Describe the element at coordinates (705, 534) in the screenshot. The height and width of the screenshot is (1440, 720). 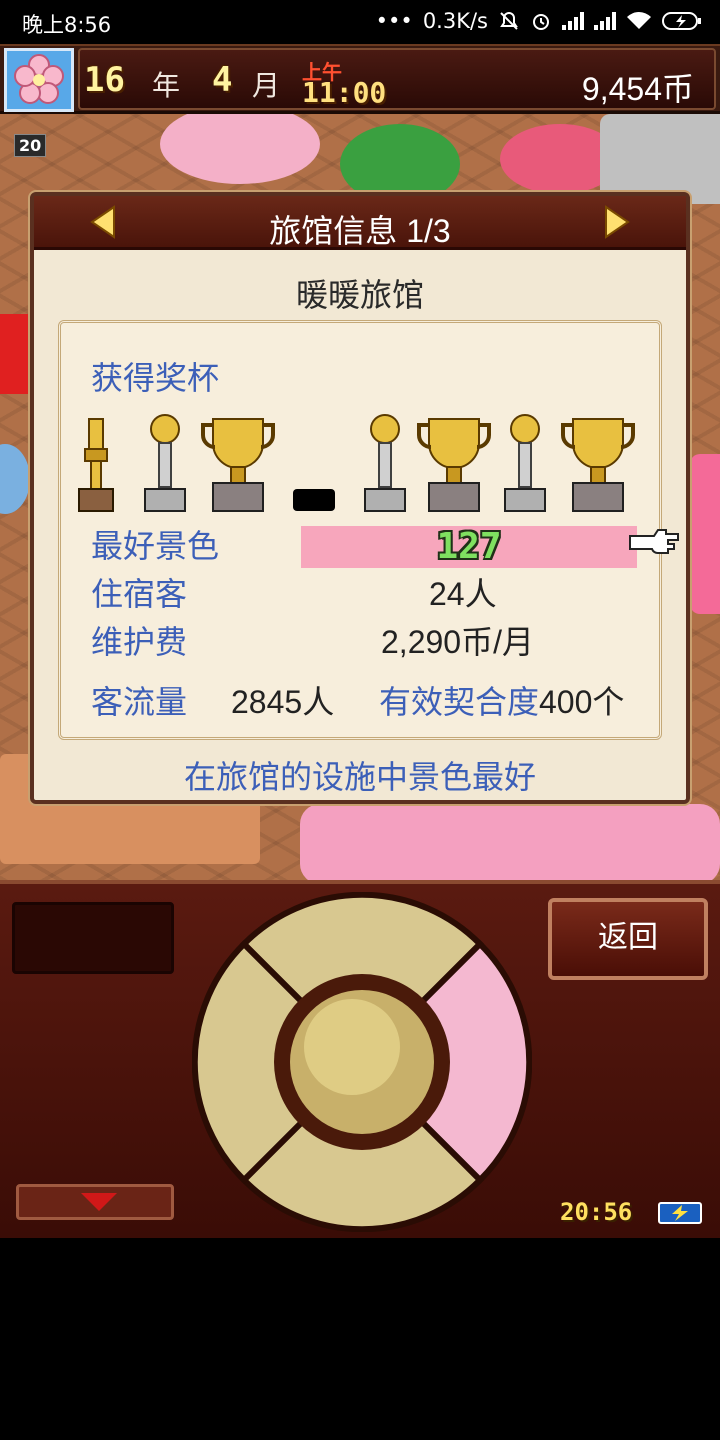
I see `pink-flowerbed` at that location.